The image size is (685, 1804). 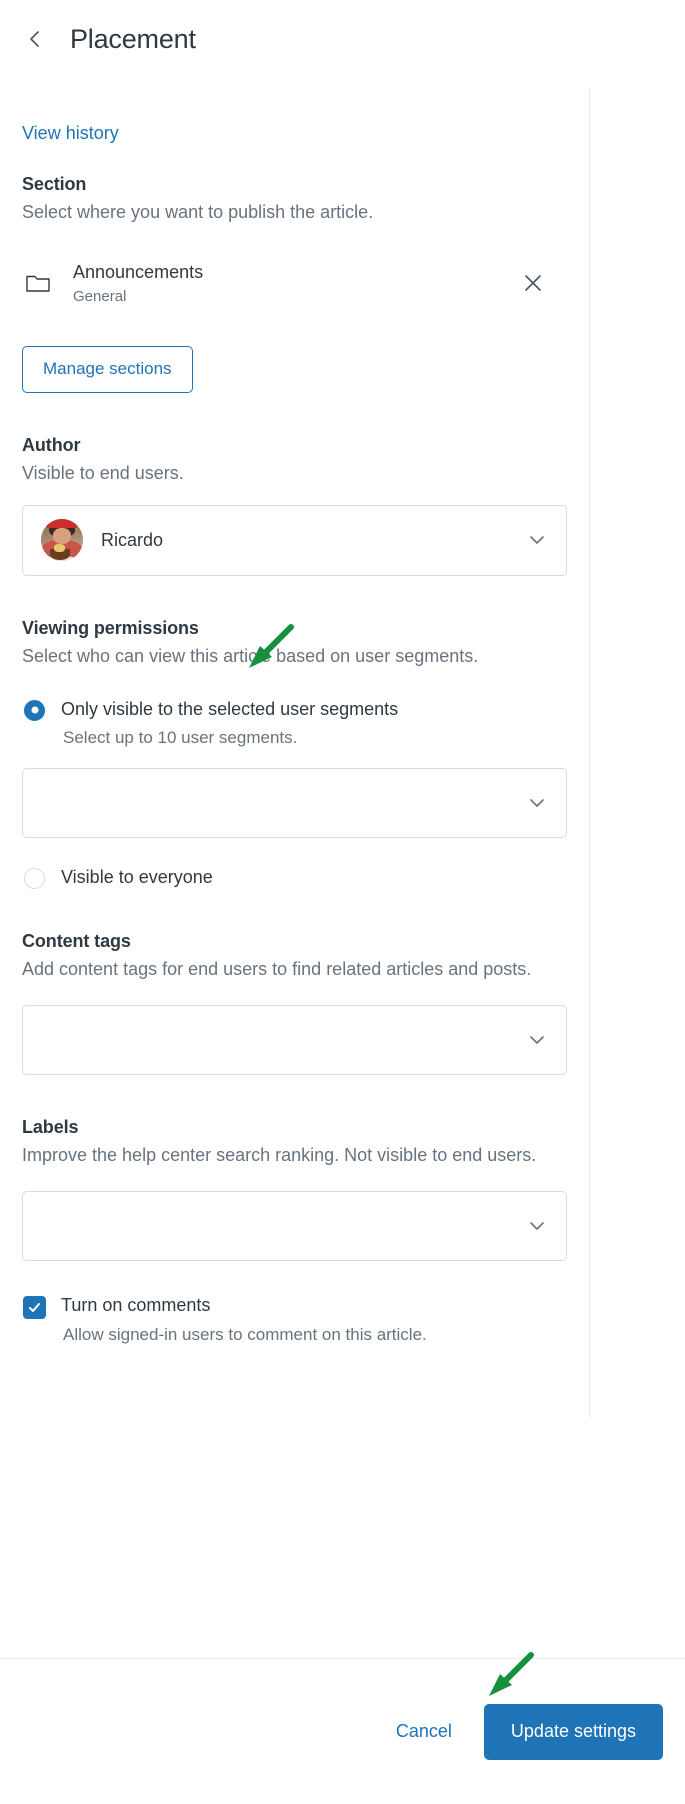 What do you see at coordinates (180, 738) in the screenshot?
I see `radio-sublabel-selected-segments: Select up to 10 user segments.` at bounding box center [180, 738].